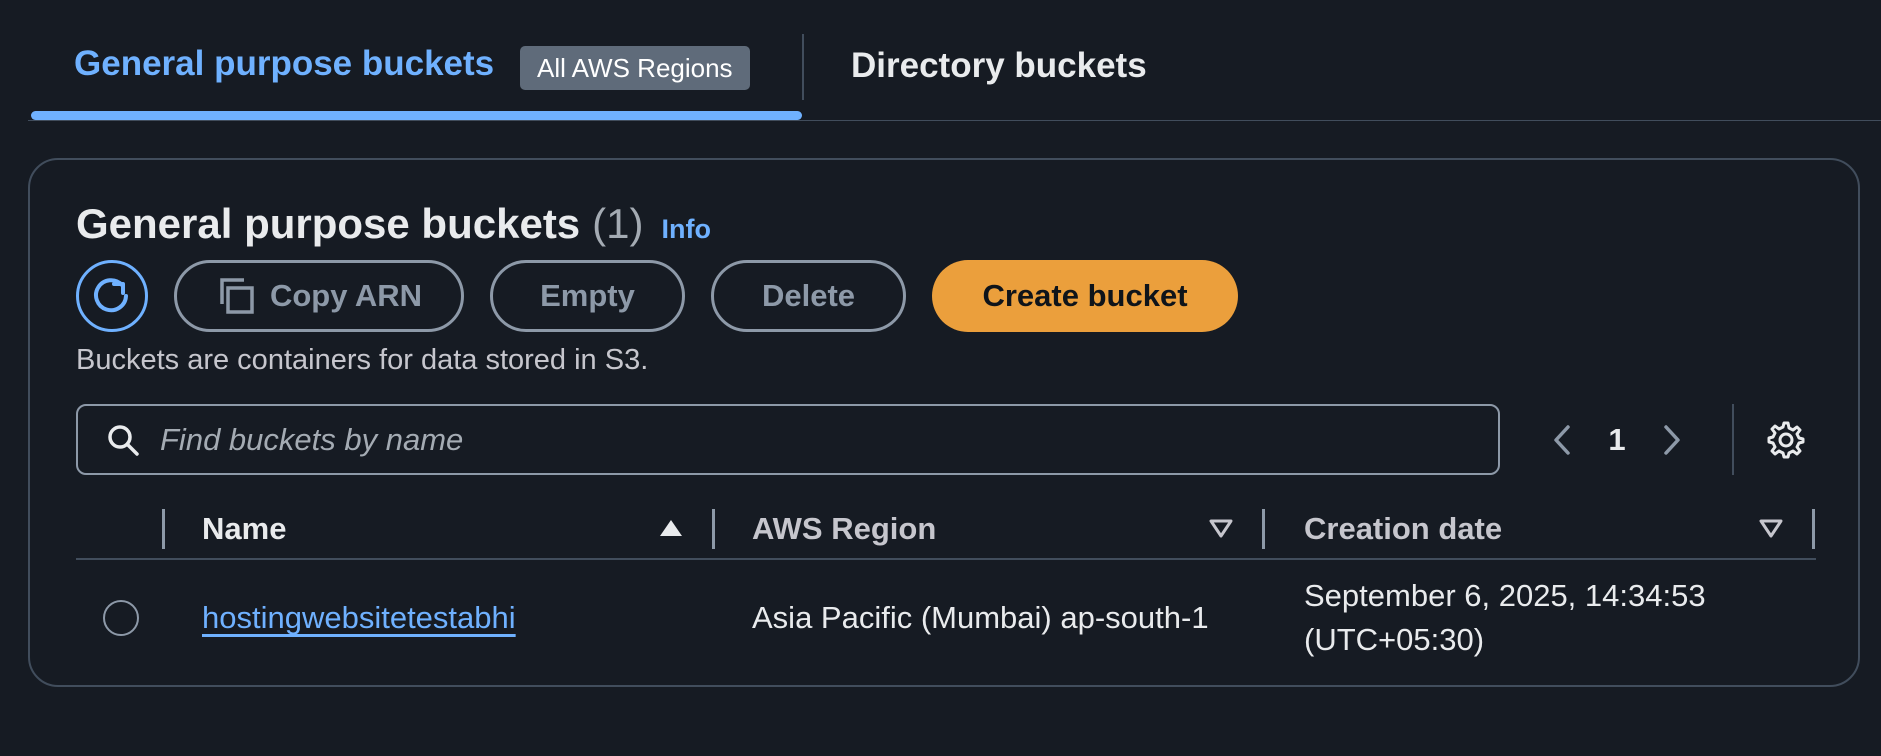 The width and height of the screenshot is (1881, 756). I want to click on next-page-button, so click(1672, 440).